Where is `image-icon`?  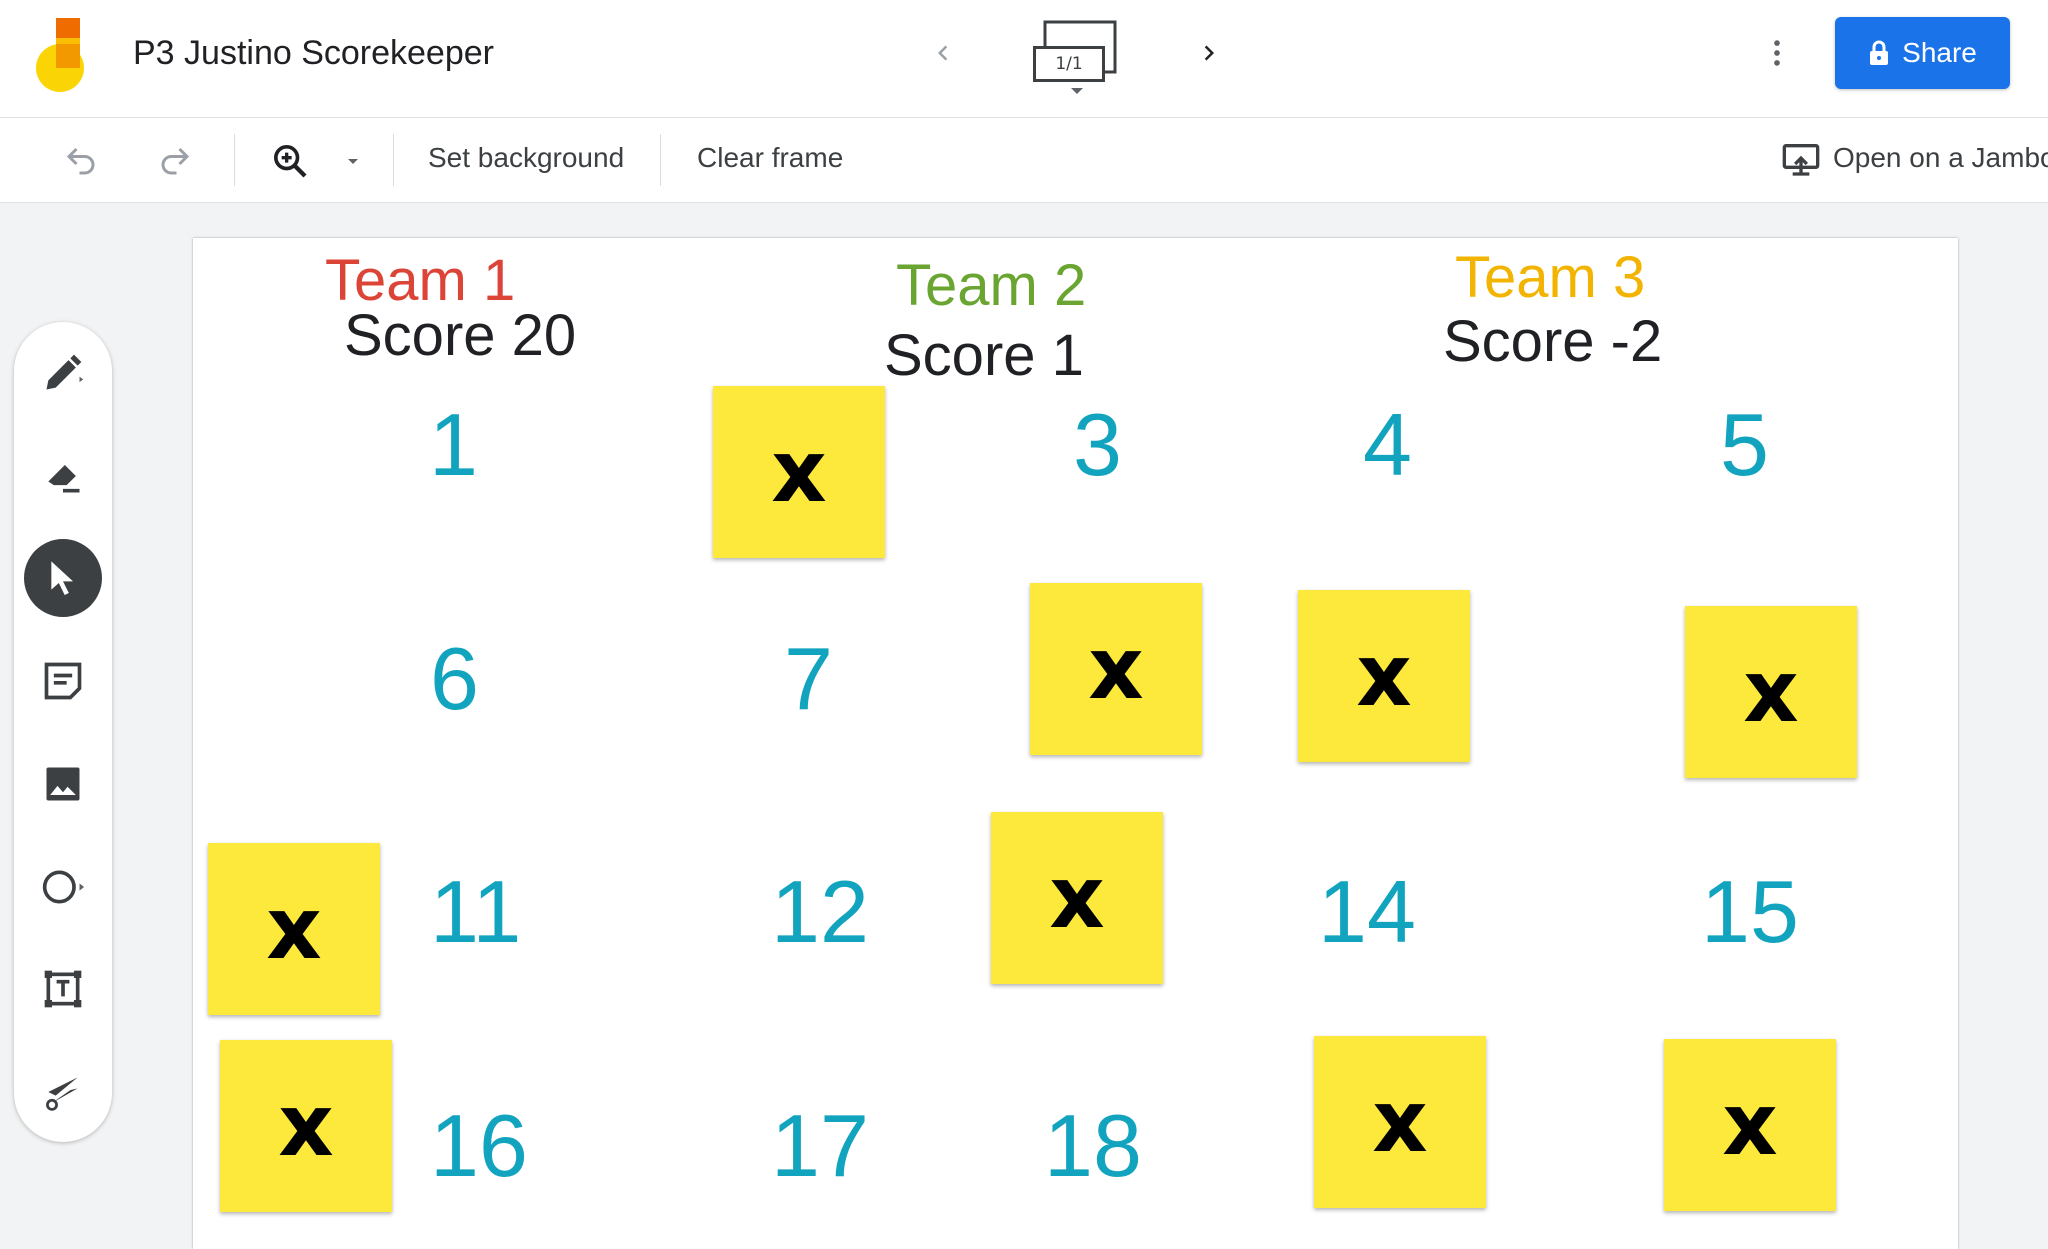
image-icon is located at coordinates (63, 784).